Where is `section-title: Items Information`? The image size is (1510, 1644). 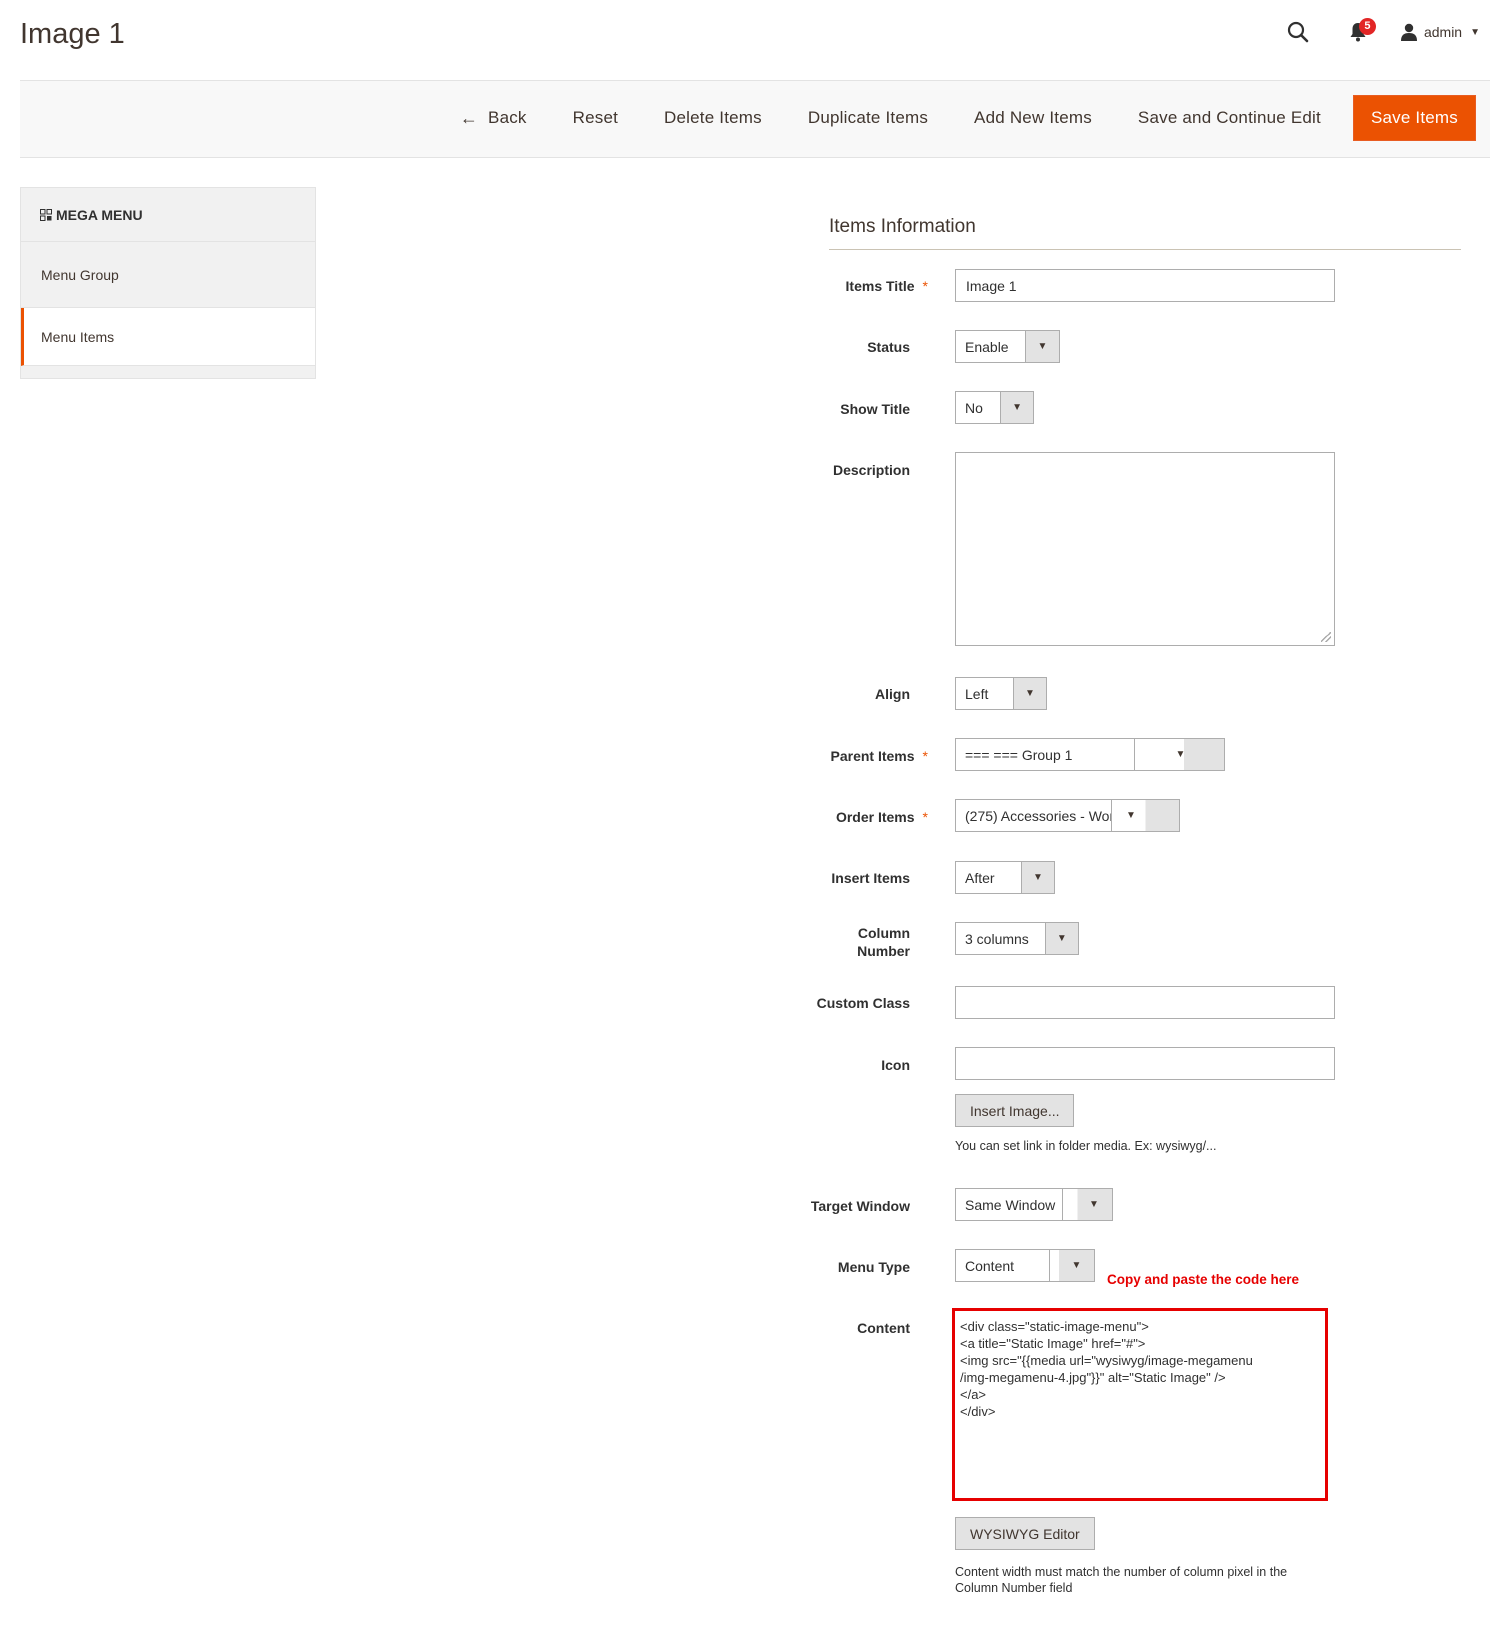
section-title: Items Information is located at coordinates (902, 226).